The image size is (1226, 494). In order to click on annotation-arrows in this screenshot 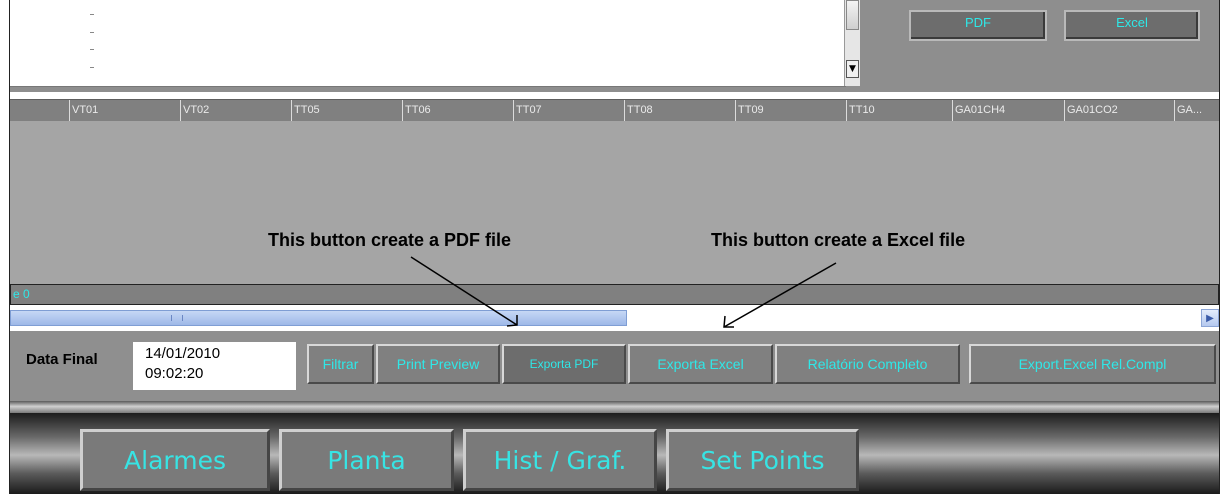, I will do `click(623, 292)`.